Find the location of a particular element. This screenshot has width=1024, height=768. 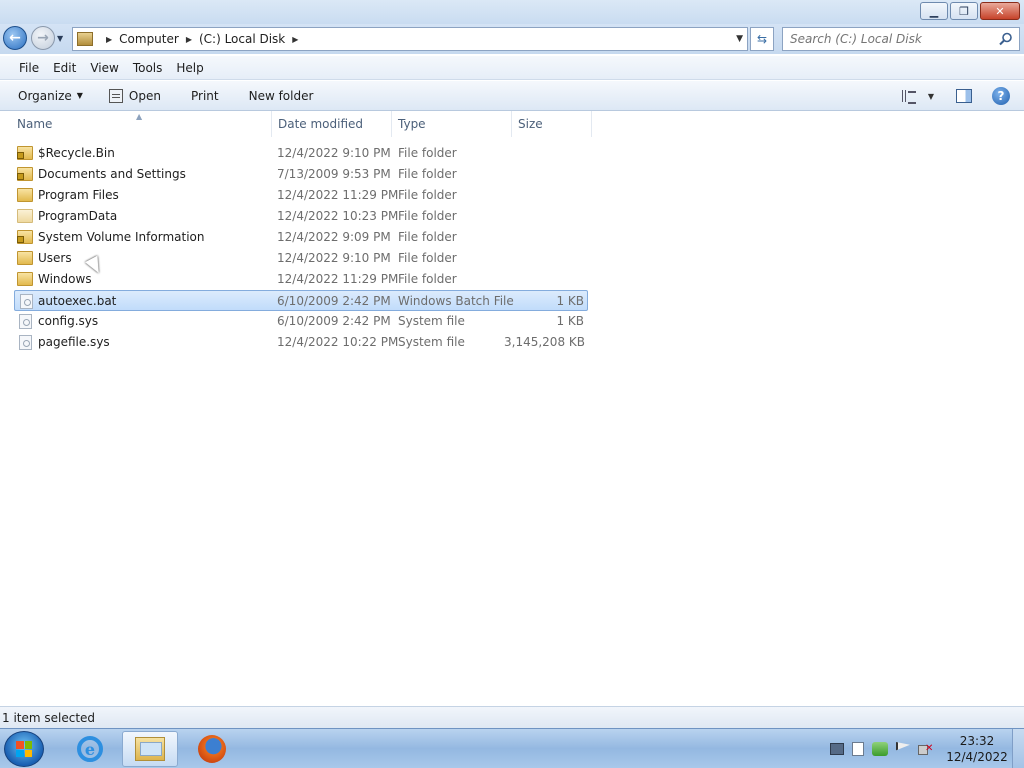

start-button is located at coordinates (24, 749).